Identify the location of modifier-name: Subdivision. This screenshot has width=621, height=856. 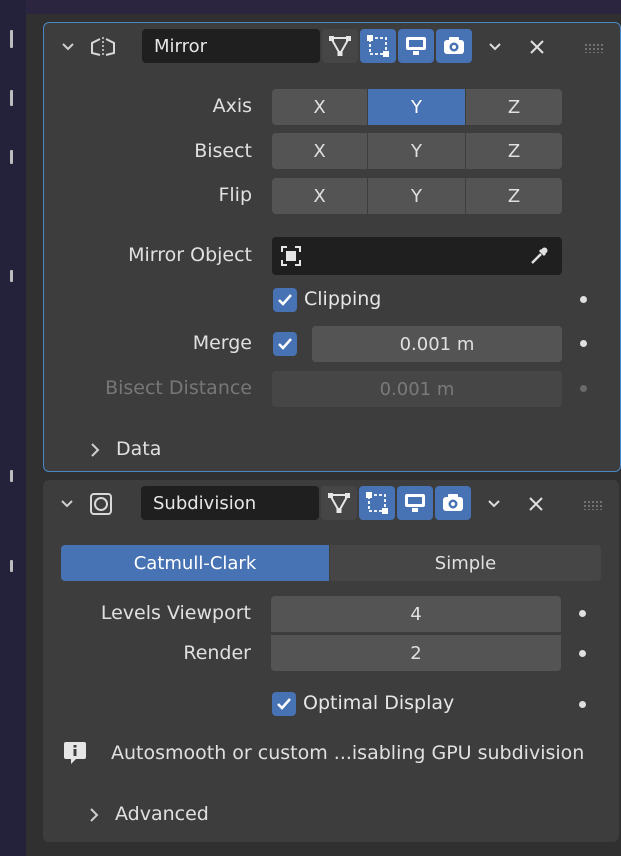
(205, 503).